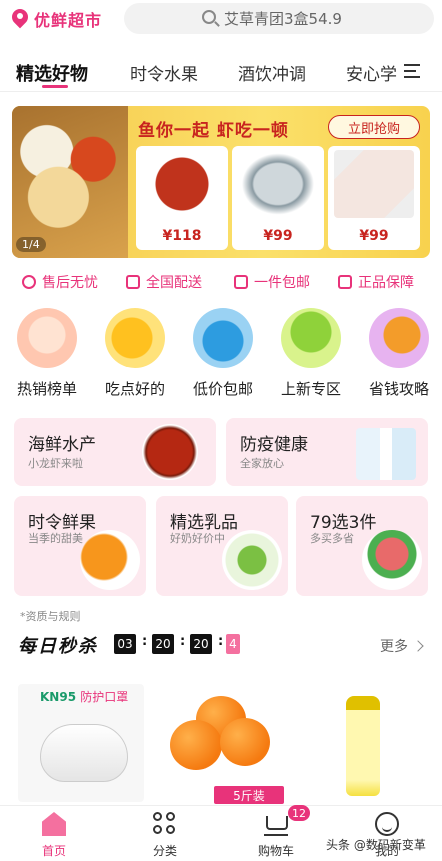 This screenshot has width=442, height=861. I want to click on store-selector: 优鲜超市, so click(57, 19).